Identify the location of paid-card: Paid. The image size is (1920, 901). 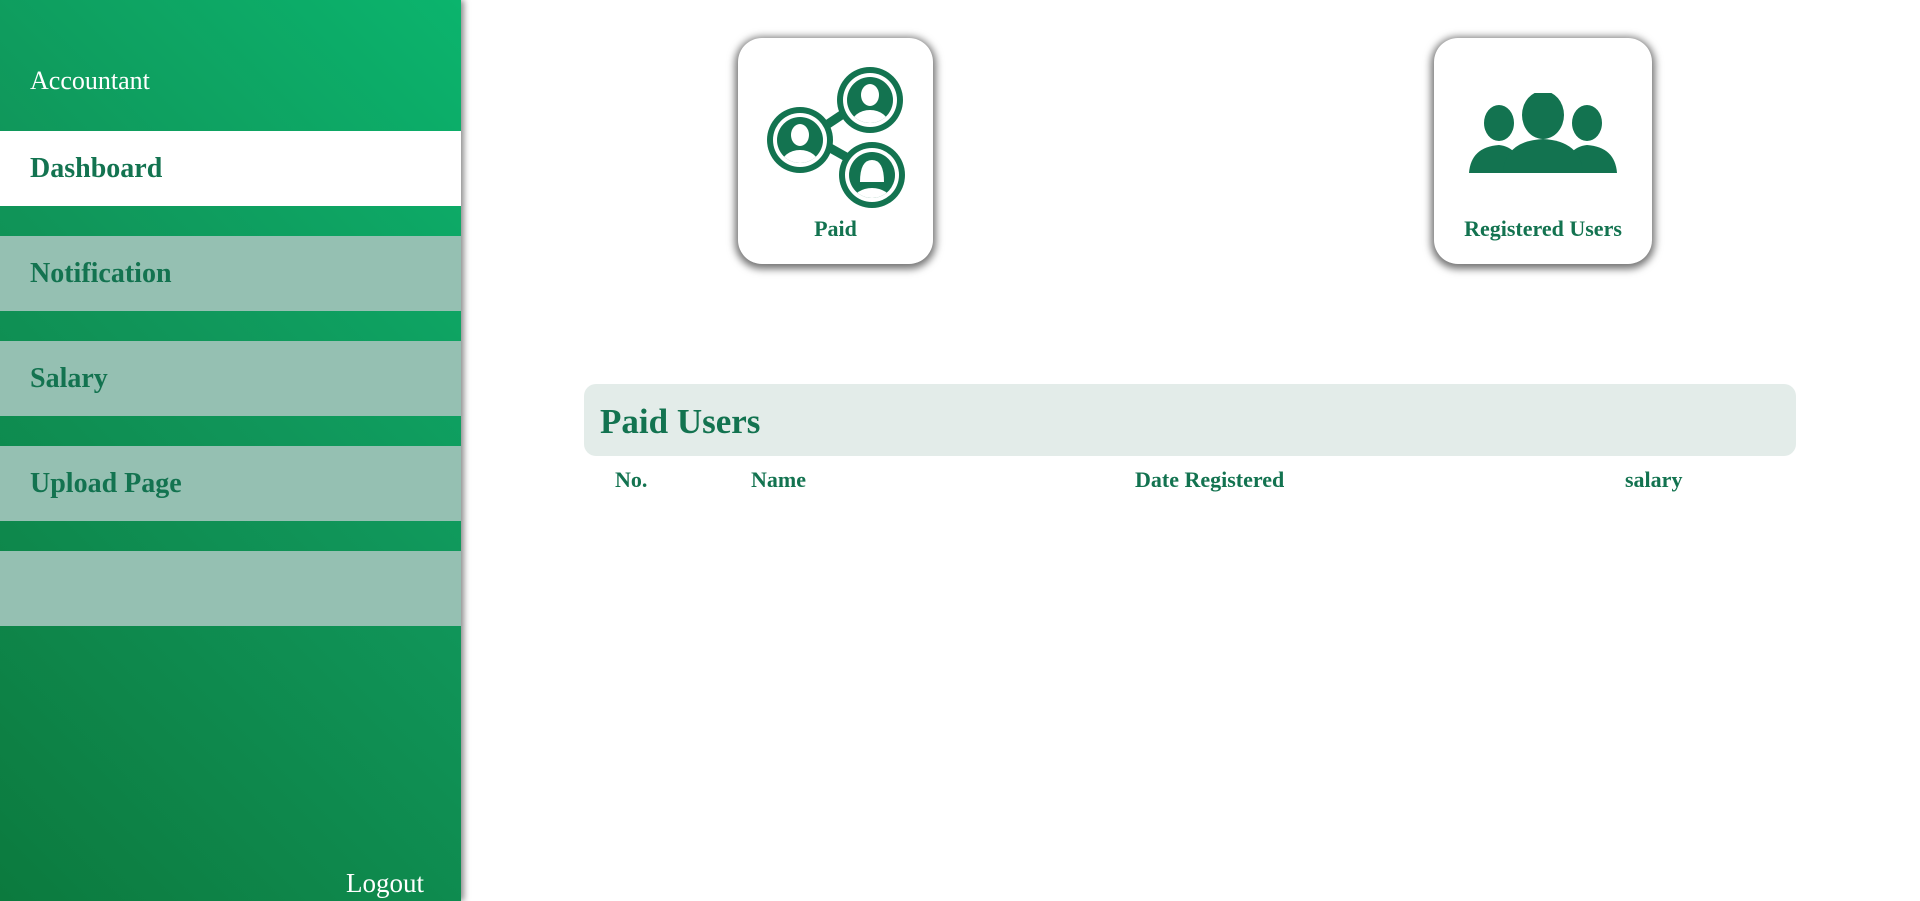
(835, 151).